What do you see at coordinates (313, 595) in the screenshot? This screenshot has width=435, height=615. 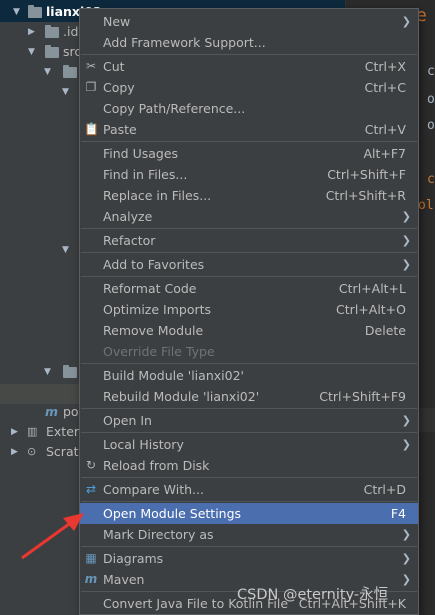 I see `watermark: CSDN @eternity-永恒` at bounding box center [313, 595].